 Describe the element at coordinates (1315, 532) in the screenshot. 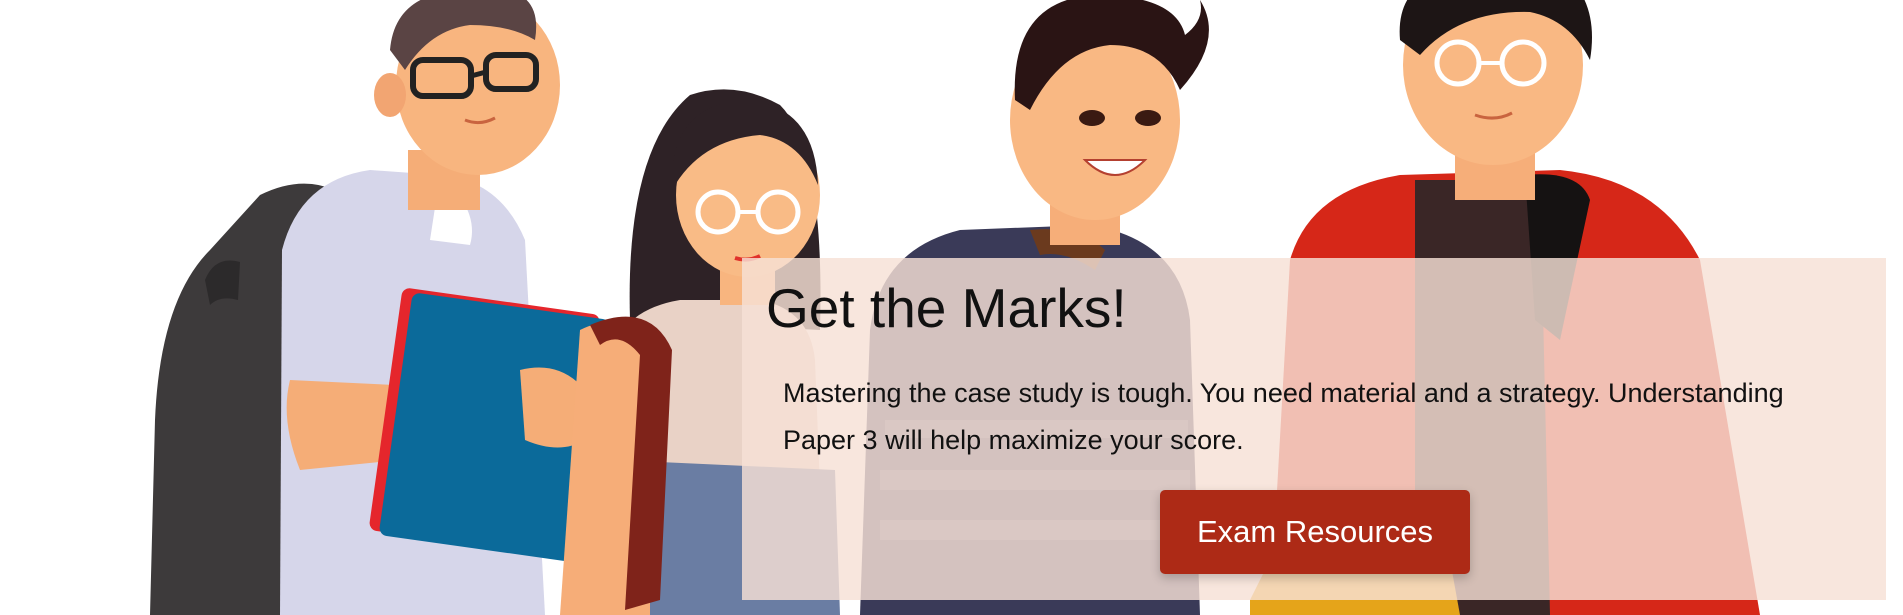

I see `exam-resources-button: Exam Resources` at that location.